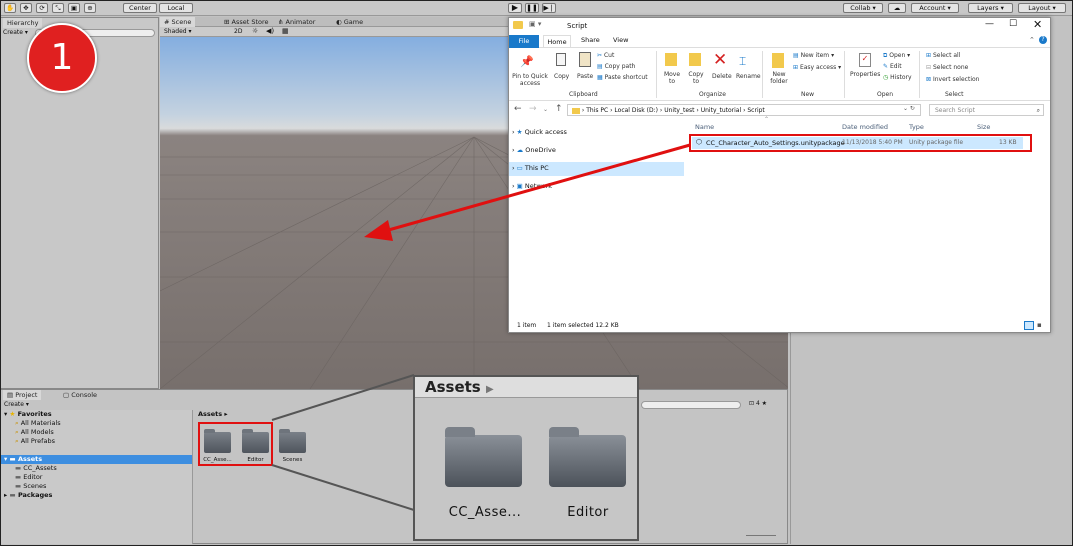 This screenshot has height=546, width=1073. Describe the element at coordinates (527, 192) in the screenshot. I see `drag-arrow` at that location.